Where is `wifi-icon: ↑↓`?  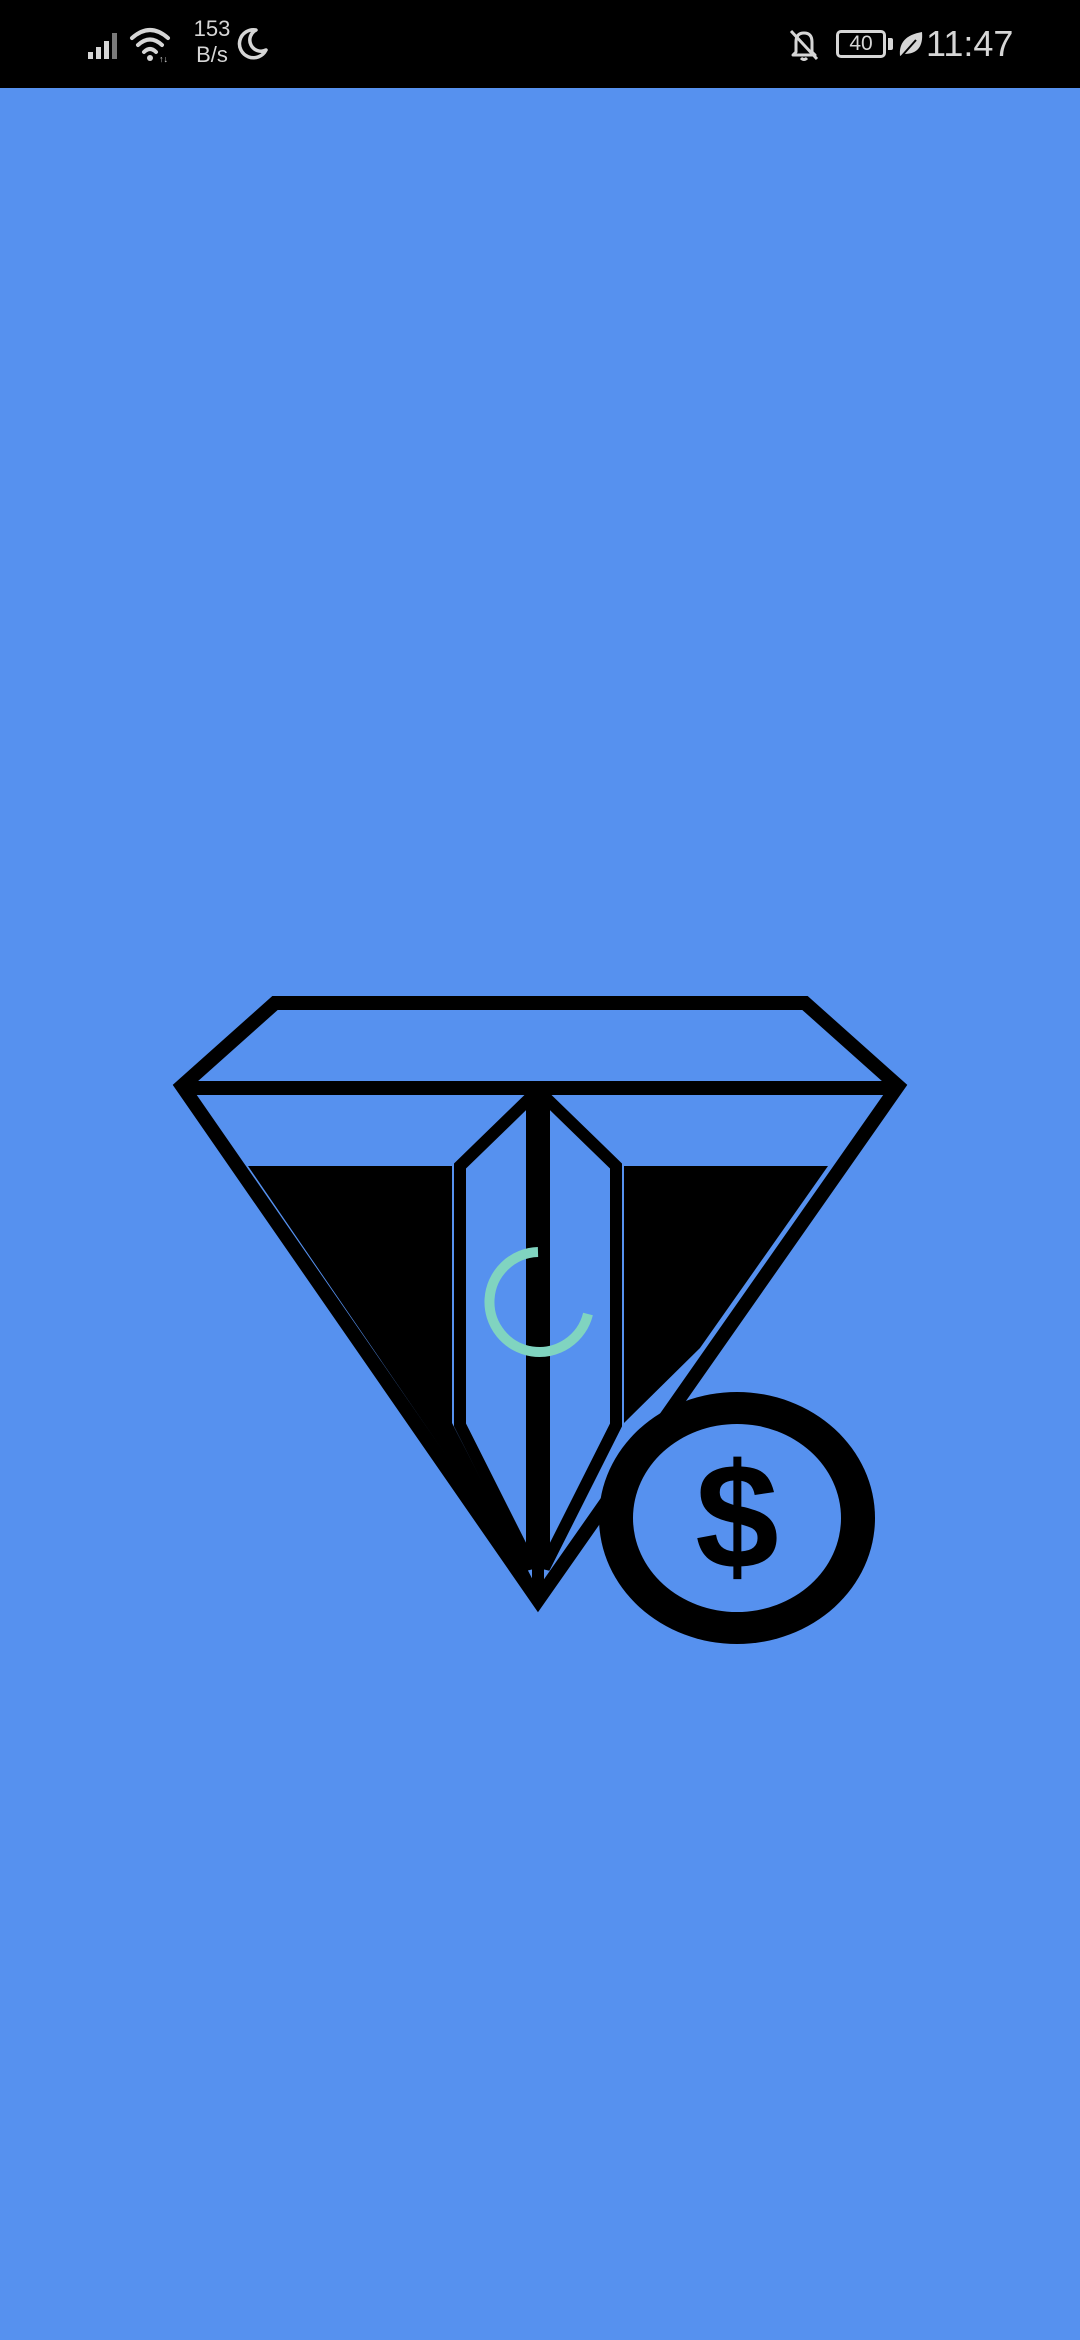
wifi-icon: ↑↓ is located at coordinates (150, 46).